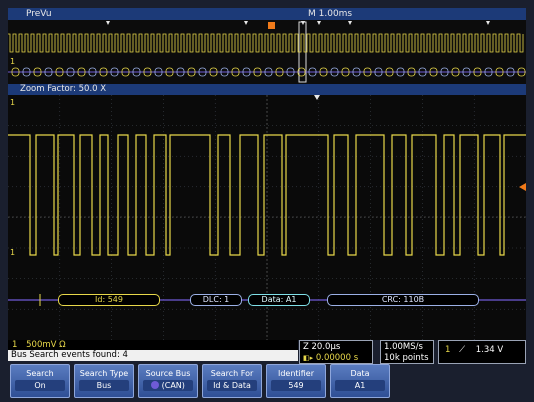  Describe the element at coordinates (216, 300) in the screenshot. I see `bus-field-dlc: DLC: 1` at that location.